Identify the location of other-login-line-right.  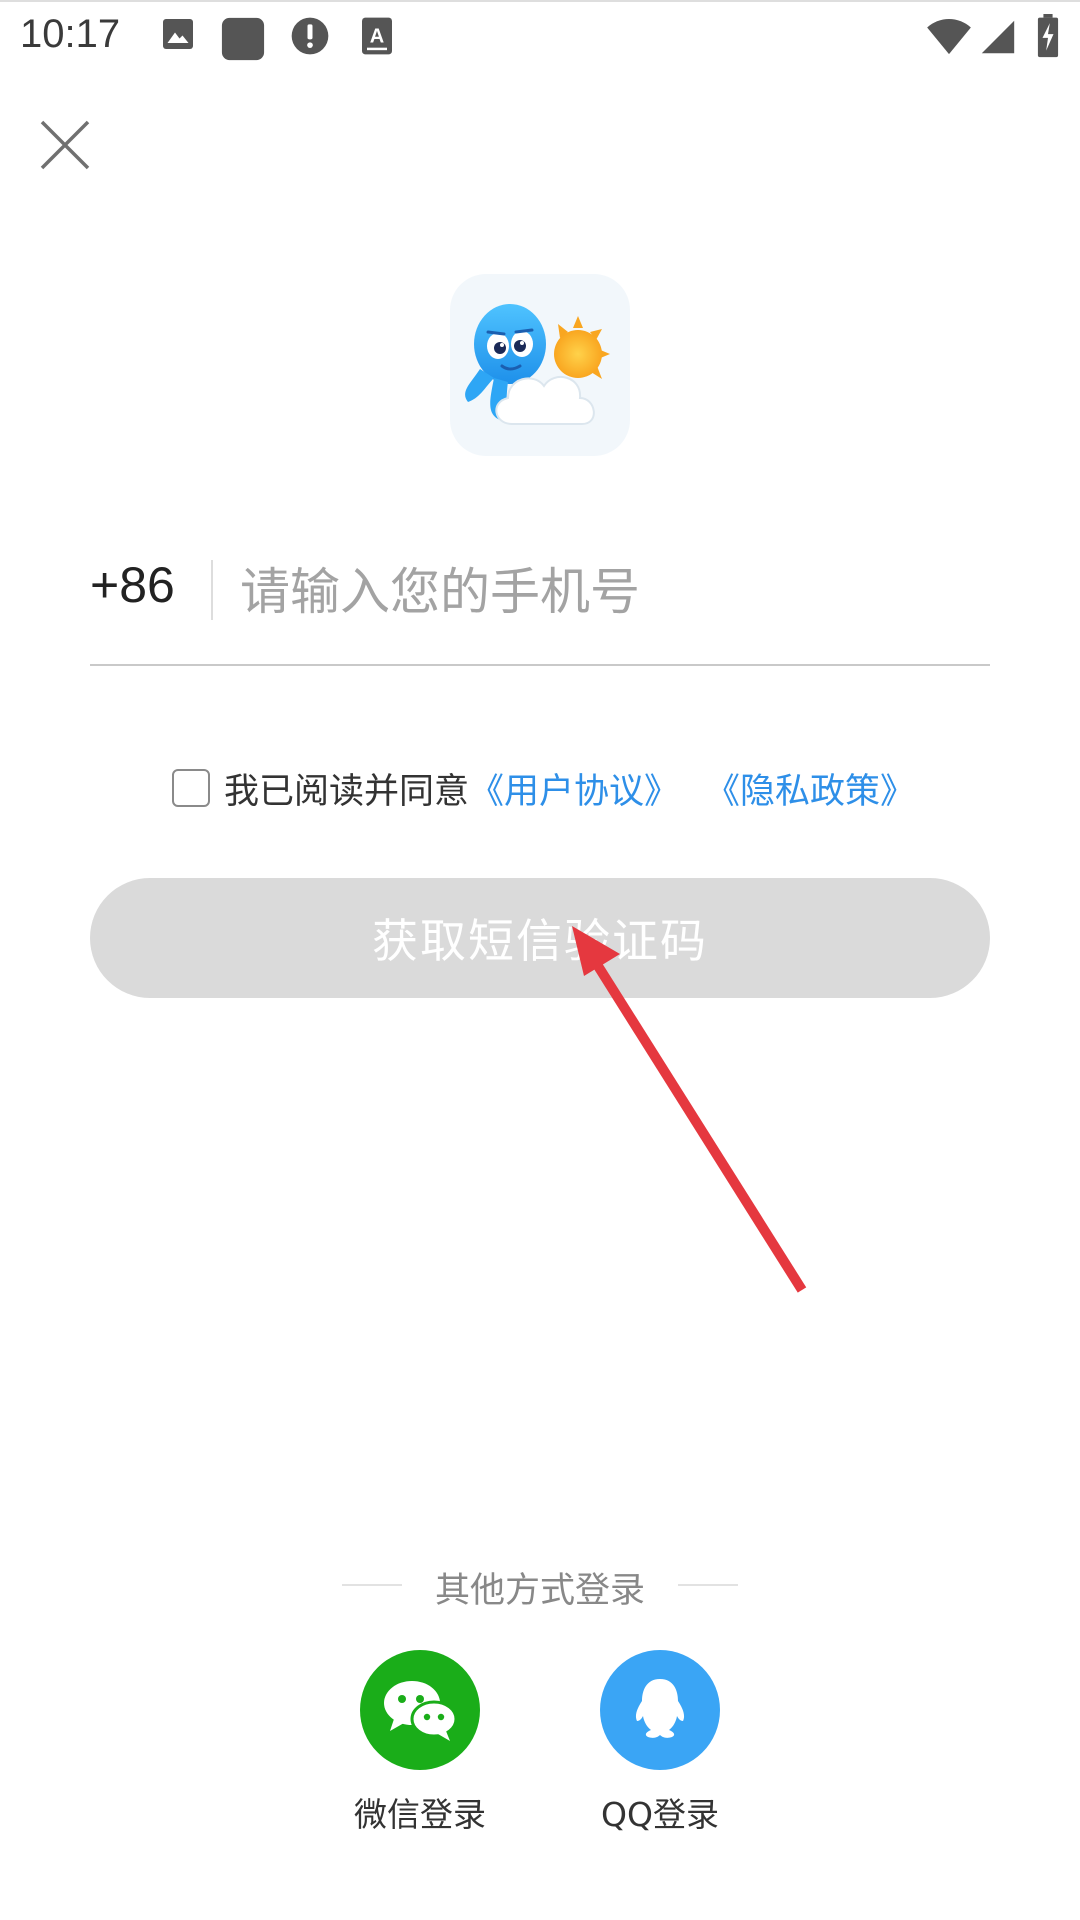
(708, 1585).